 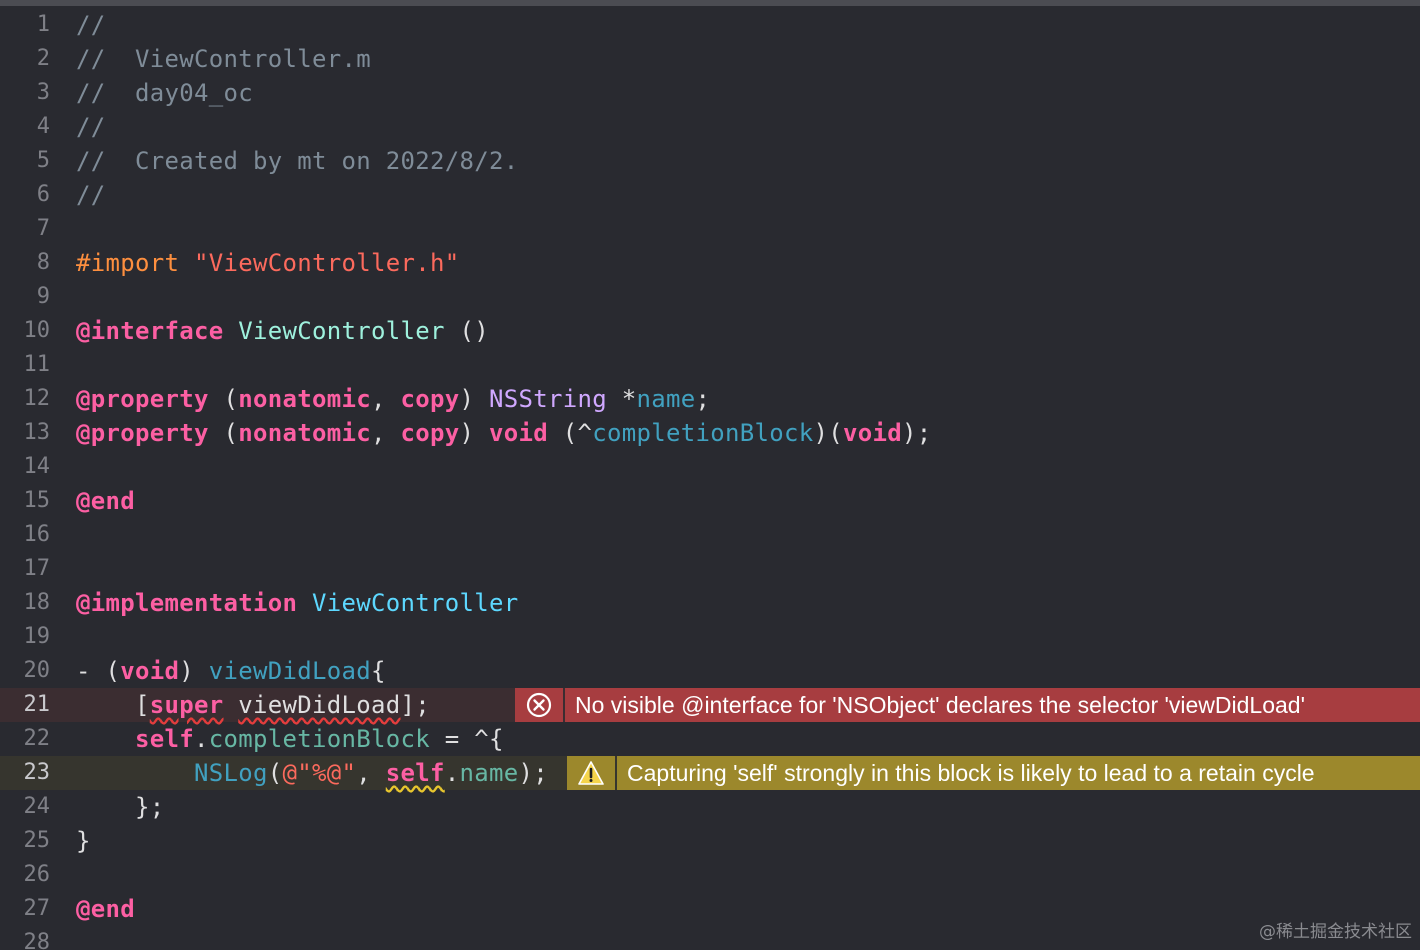 What do you see at coordinates (25, 195) in the screenshot?
I see `line-number: 6` at bounding box center [25, 195].